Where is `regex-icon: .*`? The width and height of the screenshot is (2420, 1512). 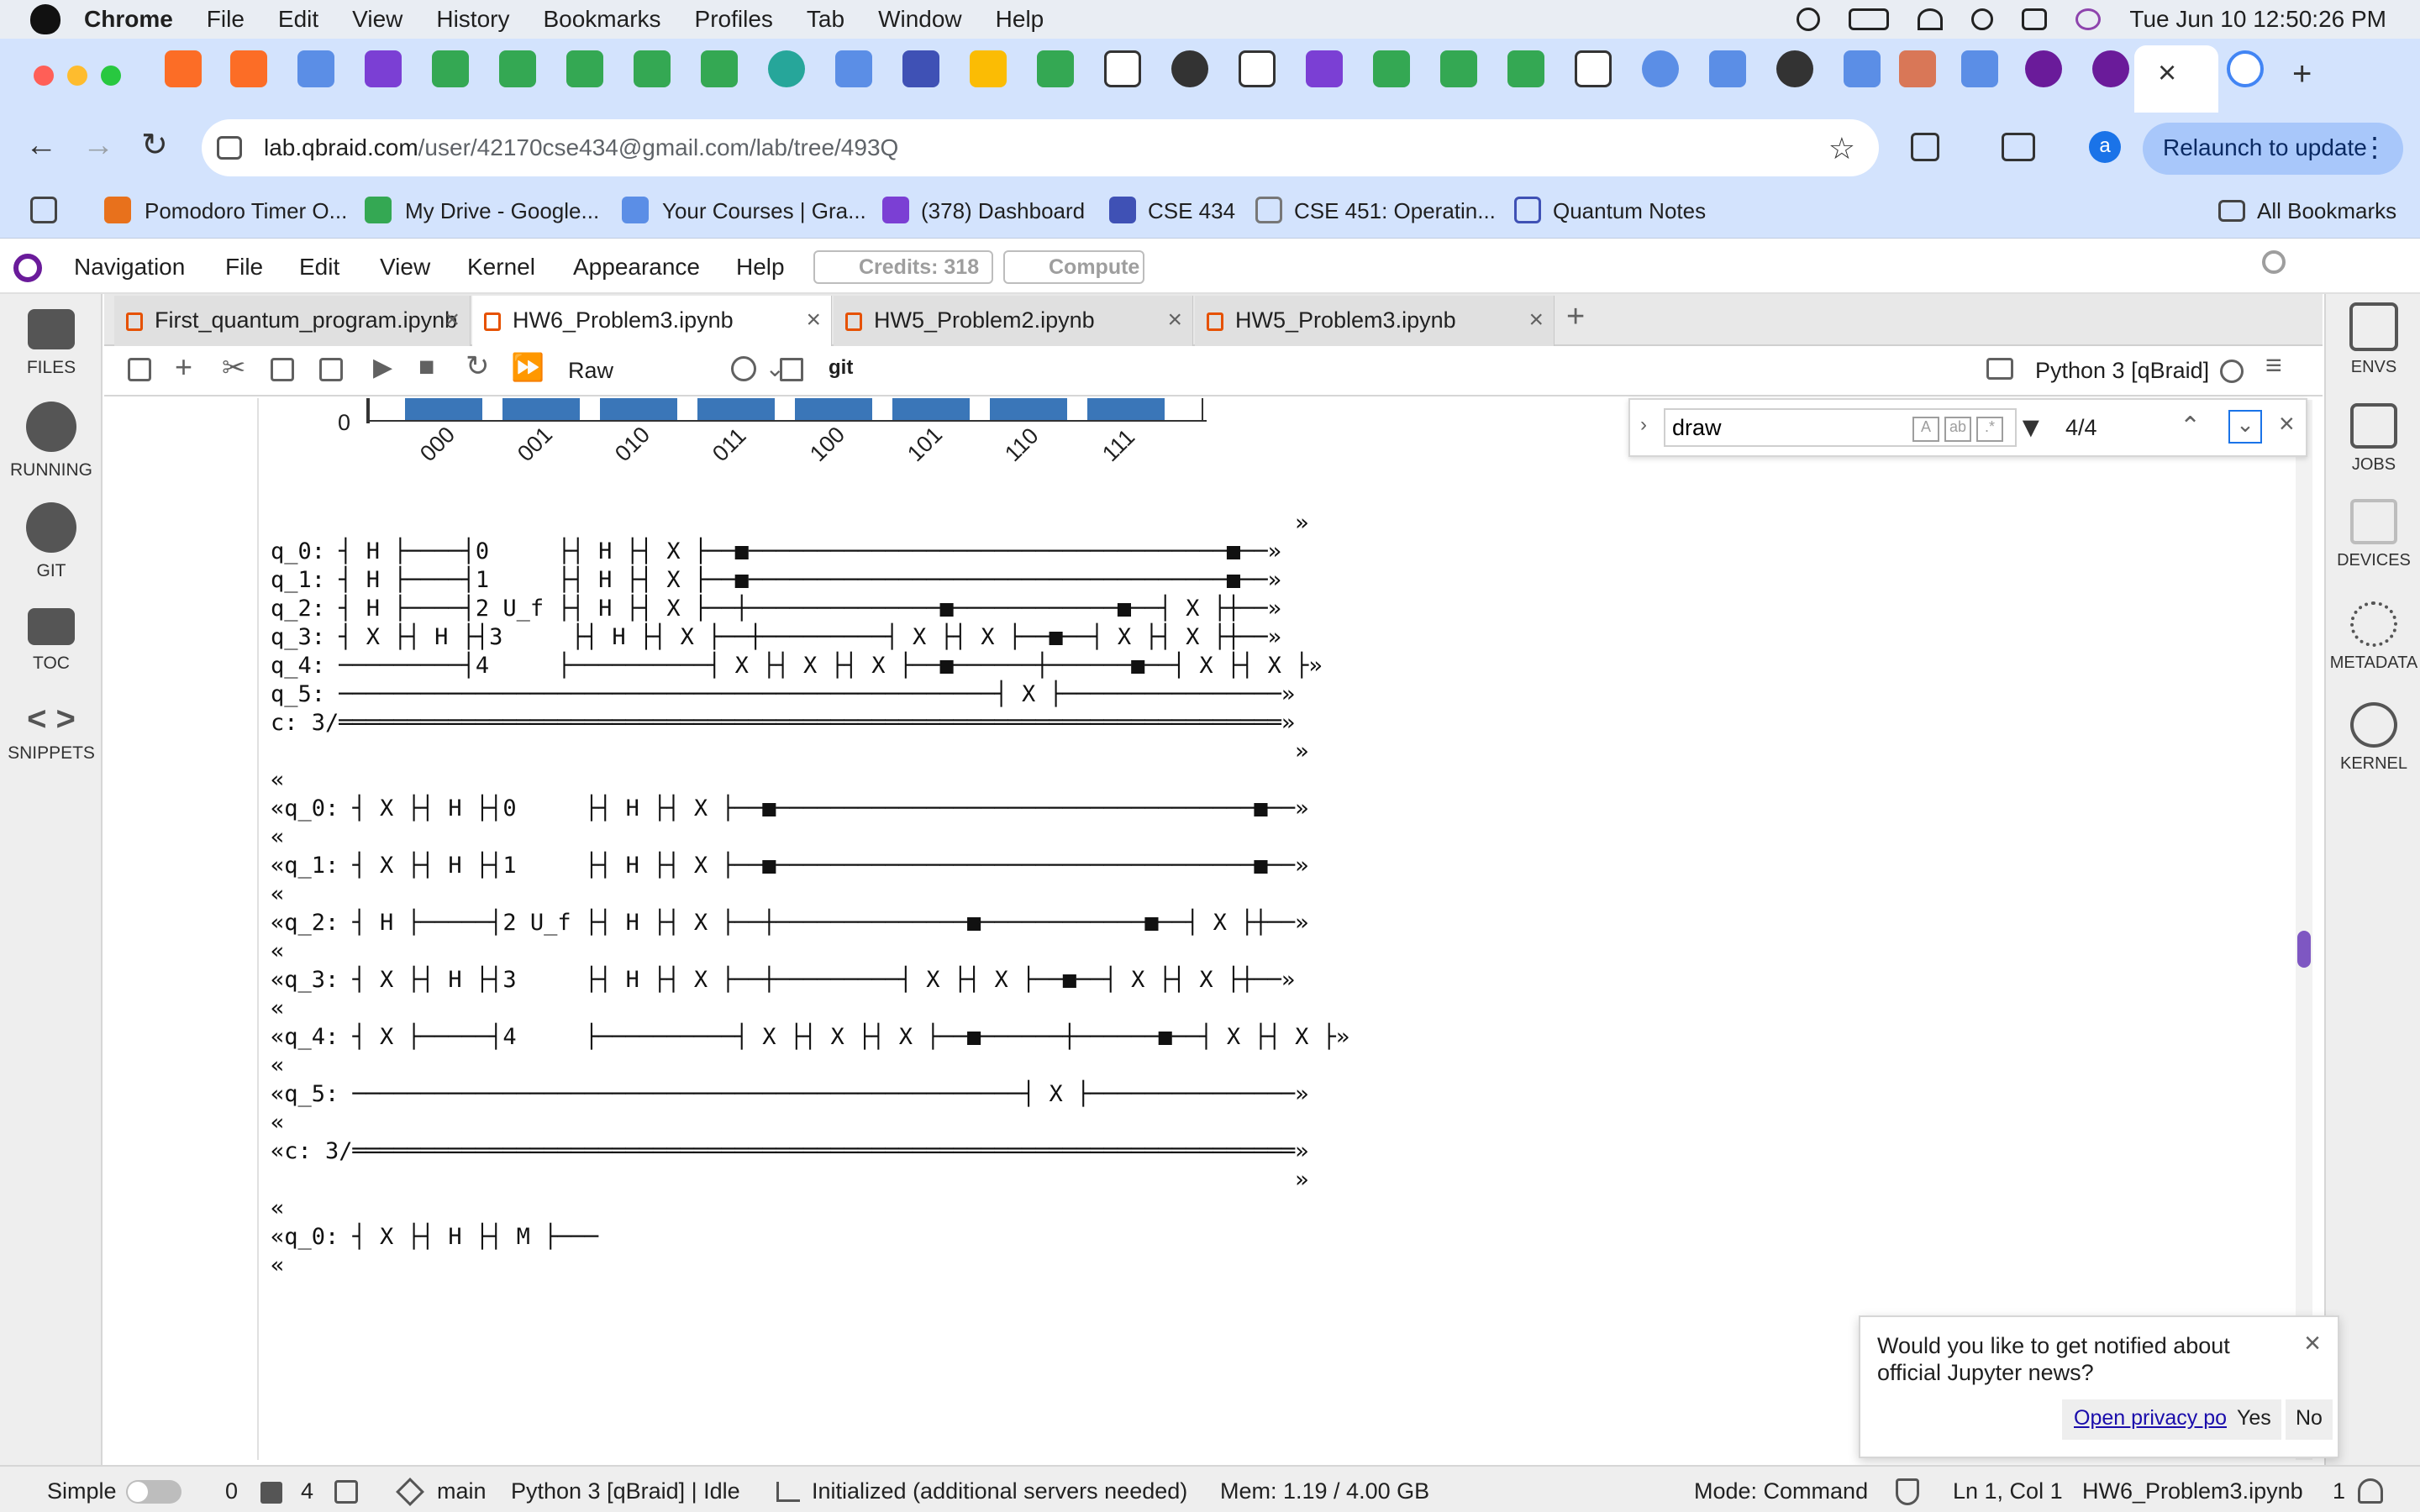 regex-icon: .* is located at coordinates (1989, 429).